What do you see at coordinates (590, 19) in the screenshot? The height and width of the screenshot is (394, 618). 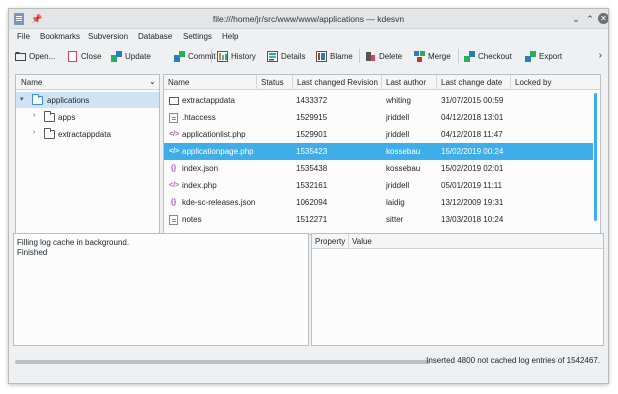 I see `maximize-button: ⌃` at bounding box center [590, 19].